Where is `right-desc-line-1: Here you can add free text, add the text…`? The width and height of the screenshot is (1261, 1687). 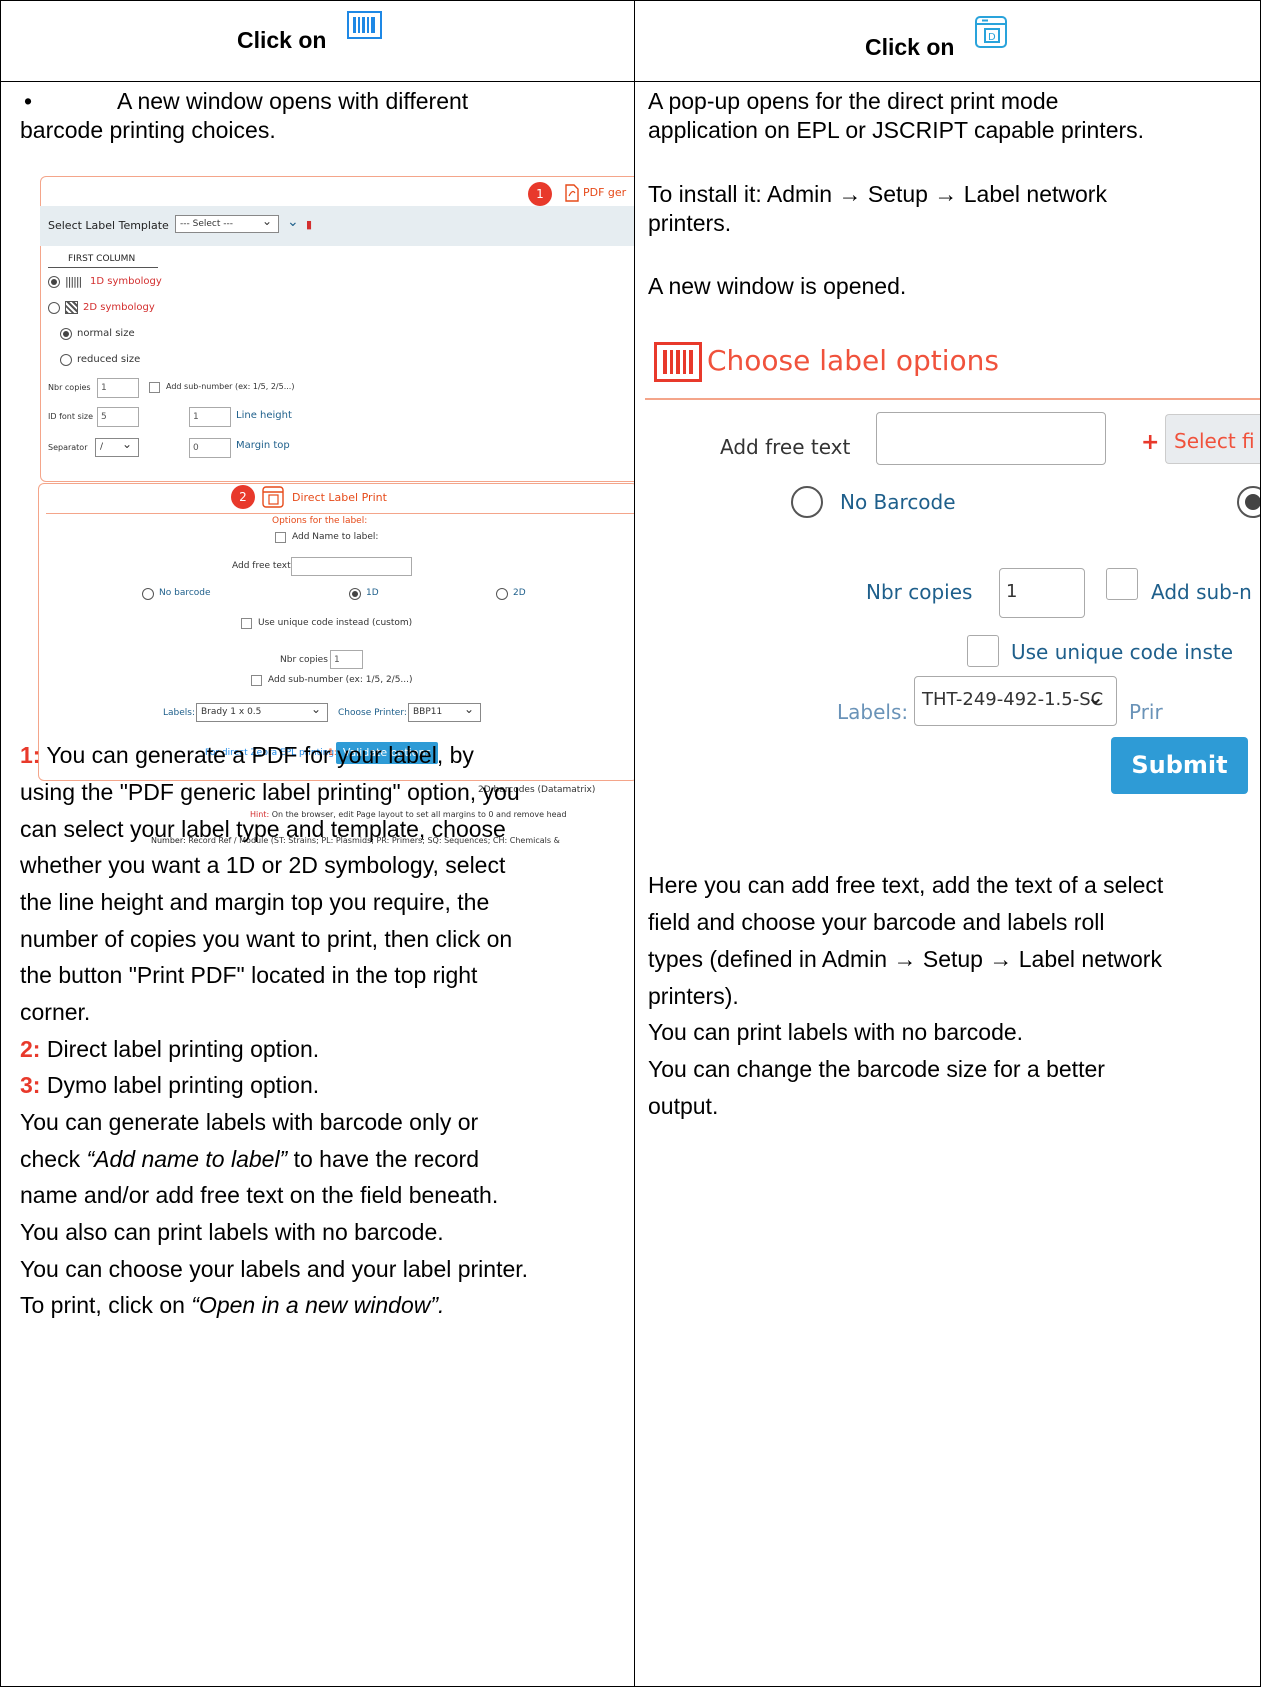 right-desc-line-1: Here you can add free text, add the text… is located at coordinates (906, 885).